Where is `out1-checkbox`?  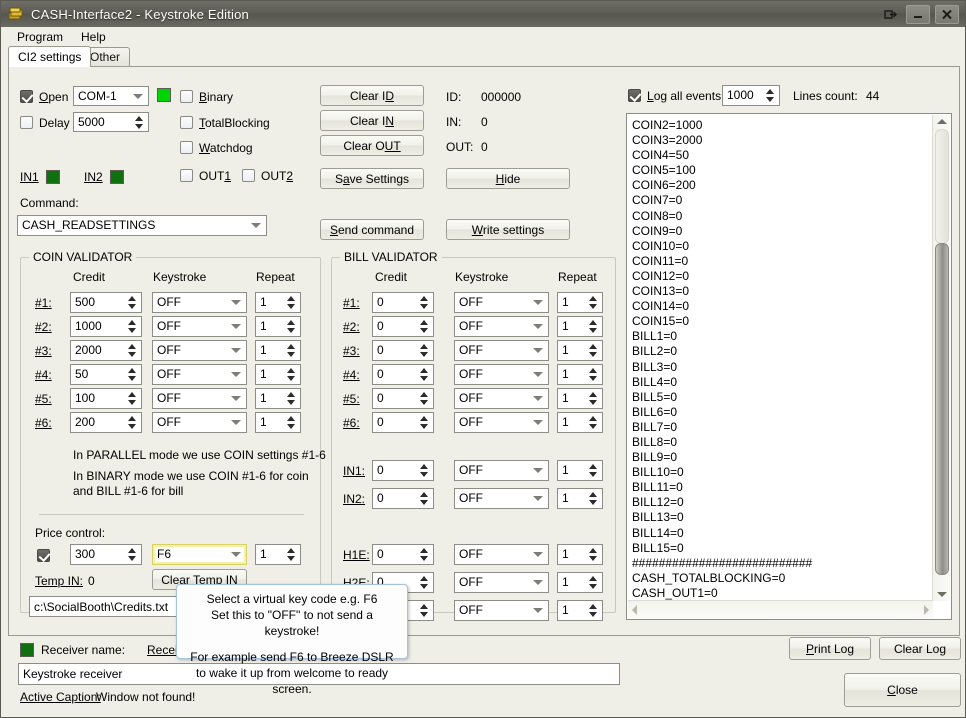
out1-checkbox is located at coordinates (186, 175).